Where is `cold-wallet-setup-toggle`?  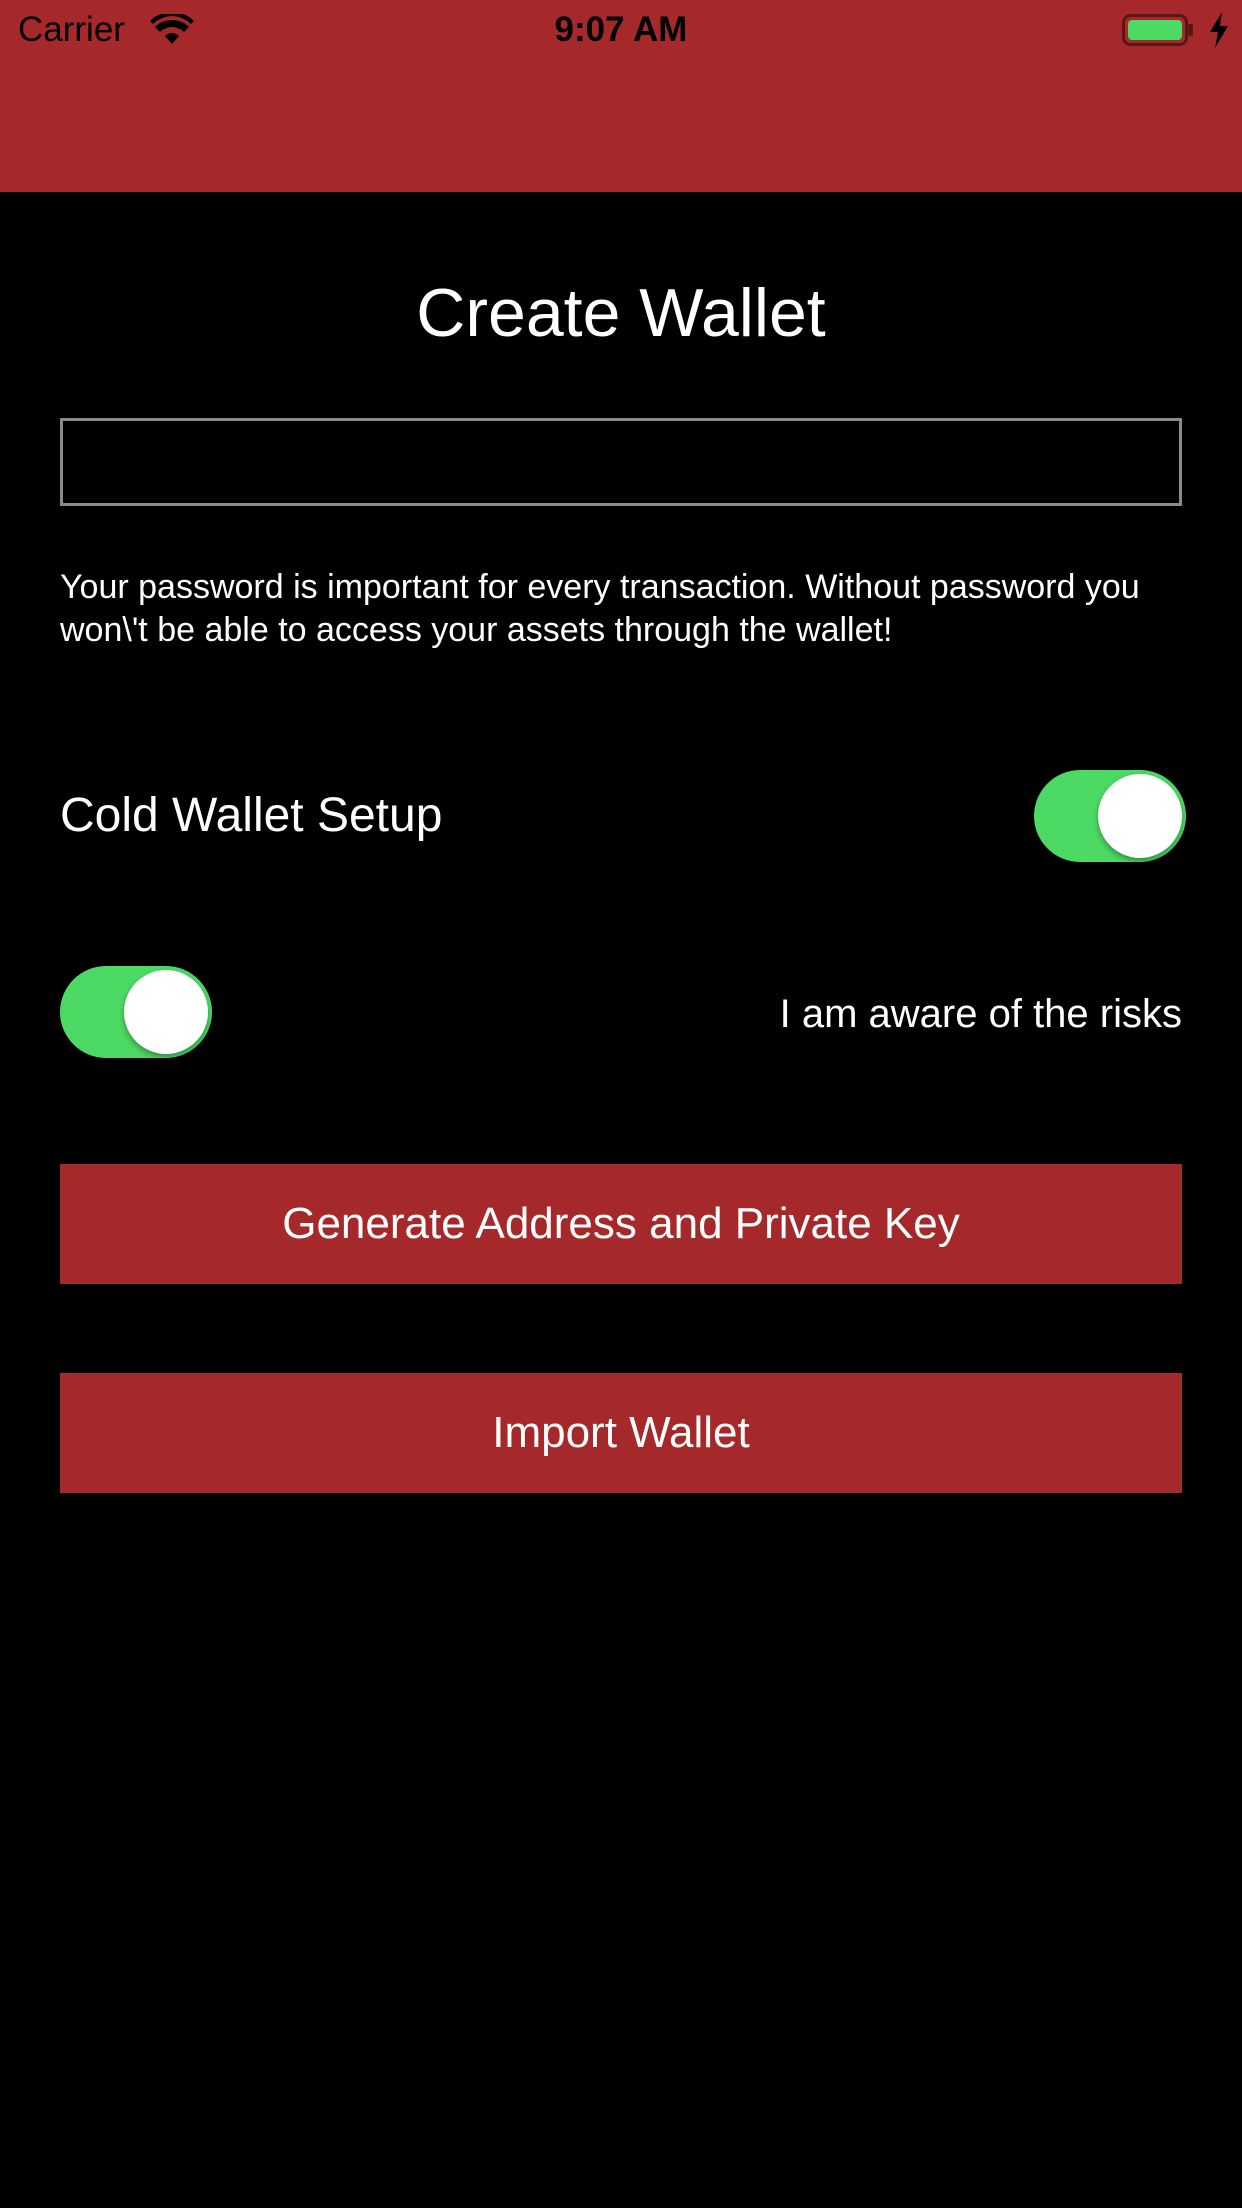 cold-wallet-setup-toggle is located at coordinates (1110, 816).